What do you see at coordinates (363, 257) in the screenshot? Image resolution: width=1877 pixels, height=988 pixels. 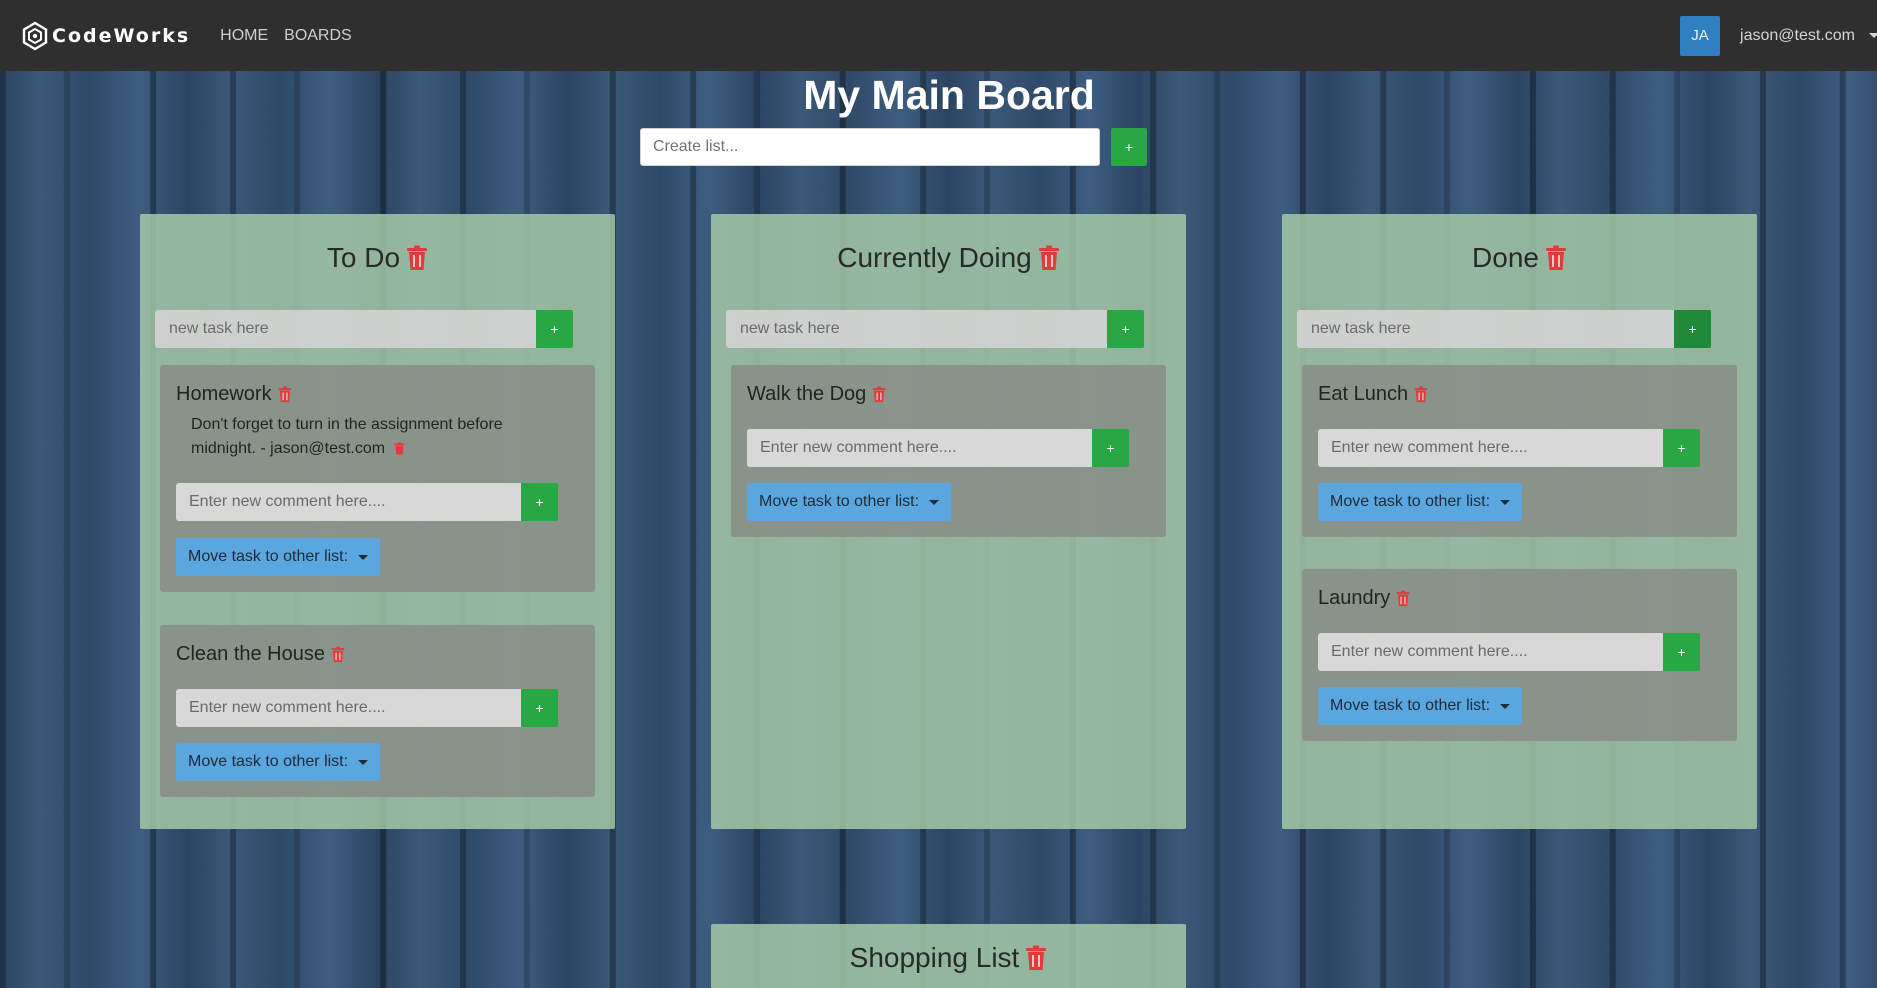 I see `list-title: To Do` at bounding box center [363, 257].